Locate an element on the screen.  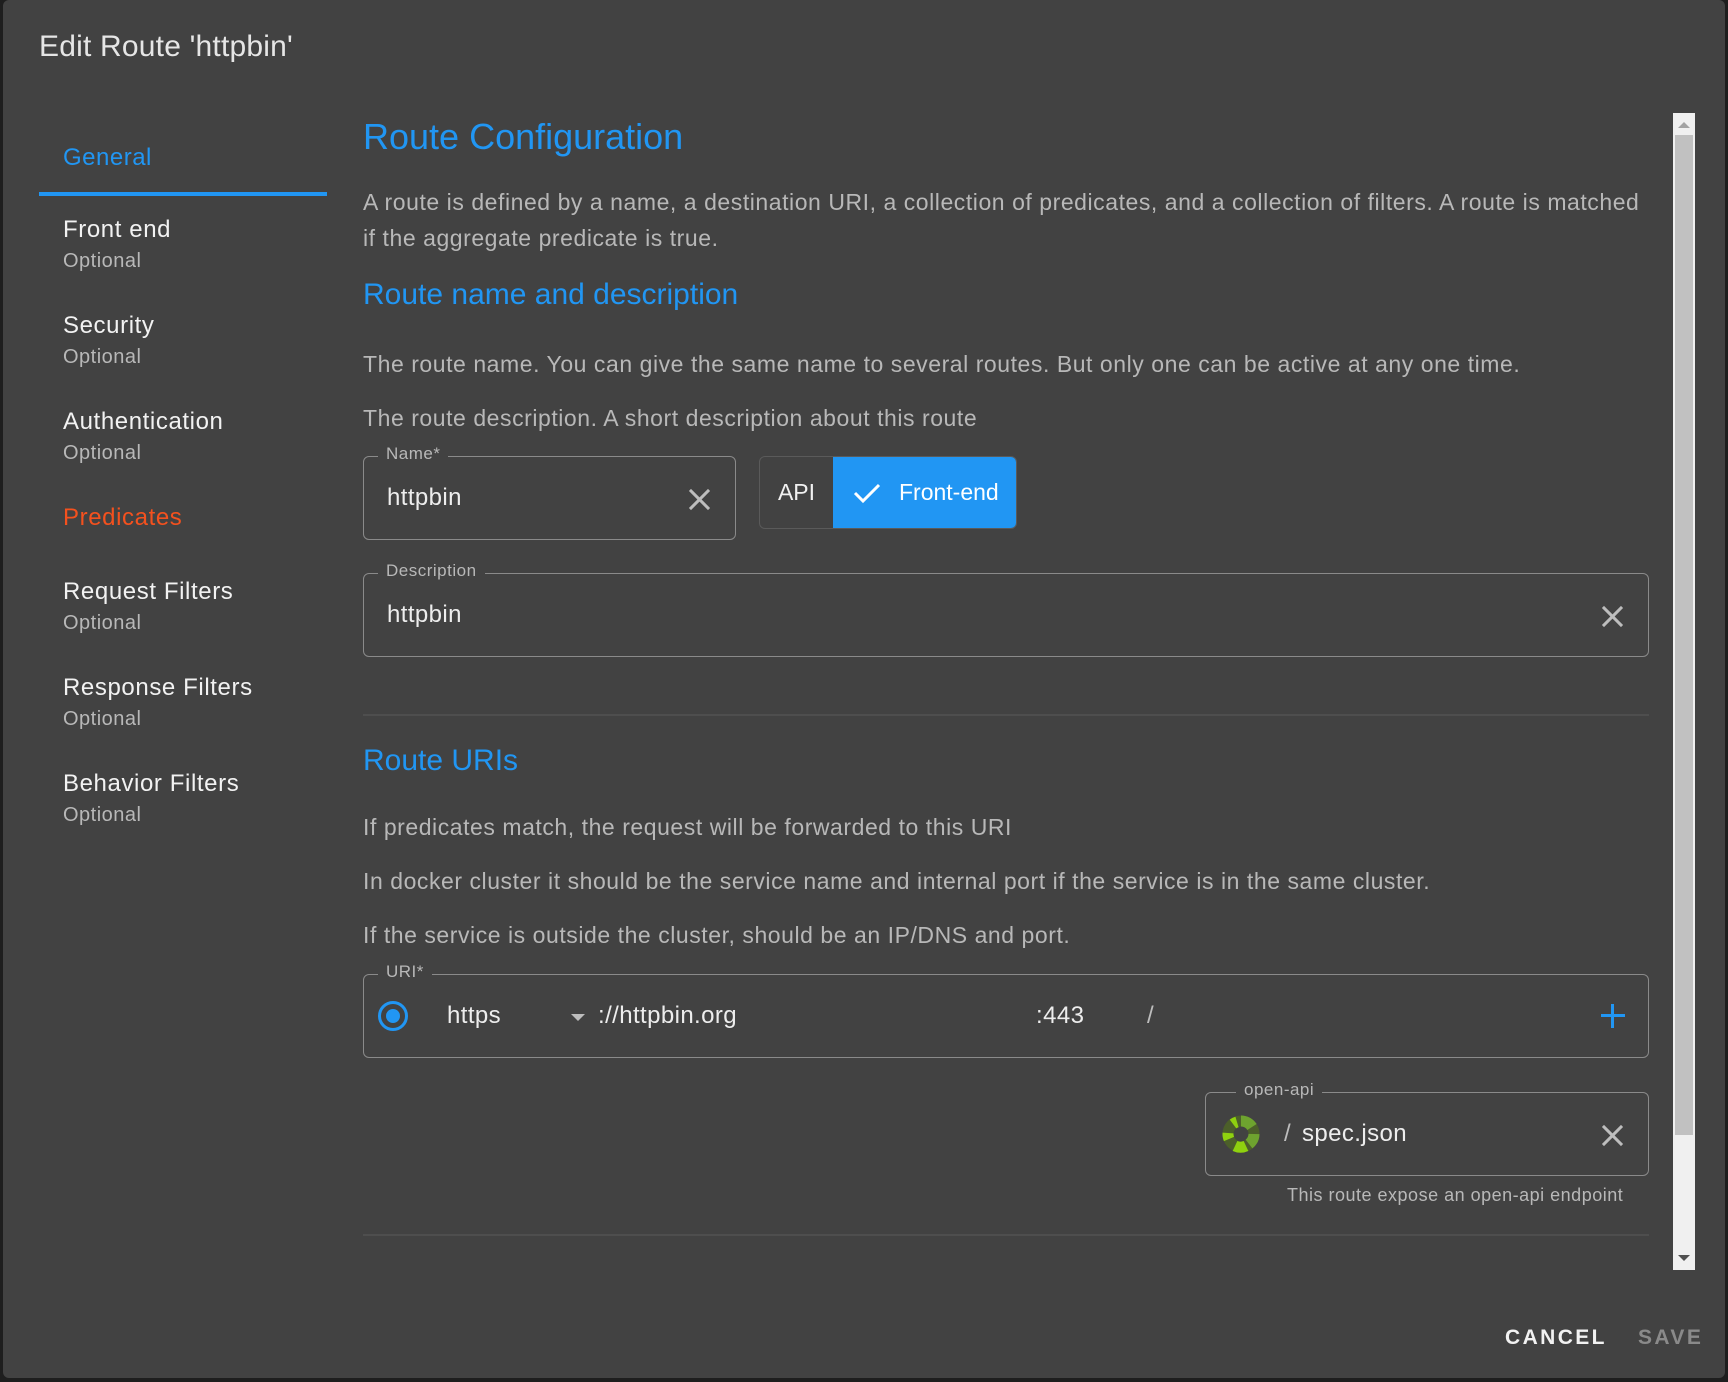
toggle-option-label: API is located at coordinates (796, 492).